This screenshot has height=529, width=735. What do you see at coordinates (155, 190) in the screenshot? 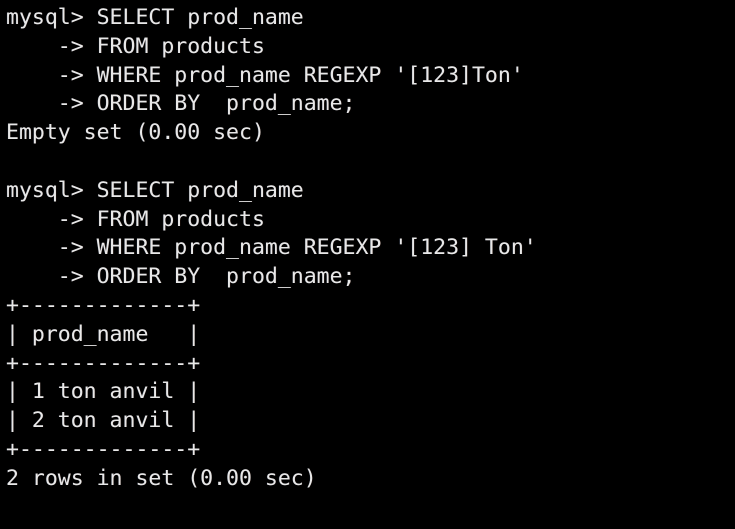
I see `terminal-line-q2-l1: mysql> SELECT prod_name` at bounding box center [155, 190].